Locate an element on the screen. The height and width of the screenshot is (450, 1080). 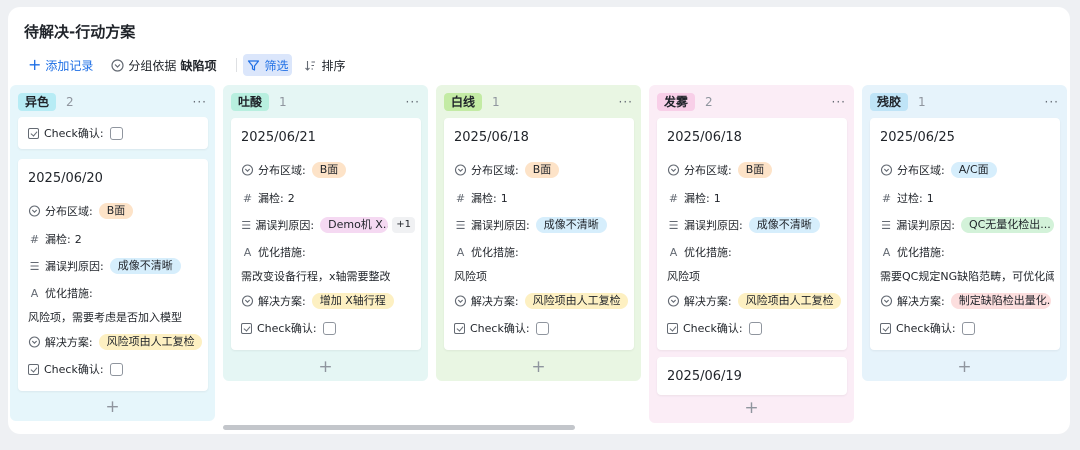
page-title: 待解决-行动方案 is located at coordinates (80, 32).